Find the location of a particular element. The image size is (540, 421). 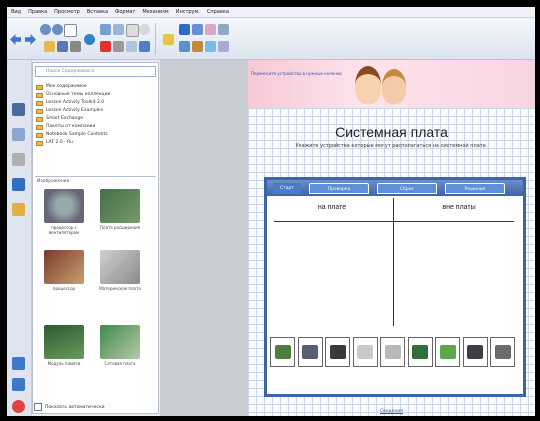

gallery-item-caption: процессор с вентилятором is located at coordinates (64, 230).